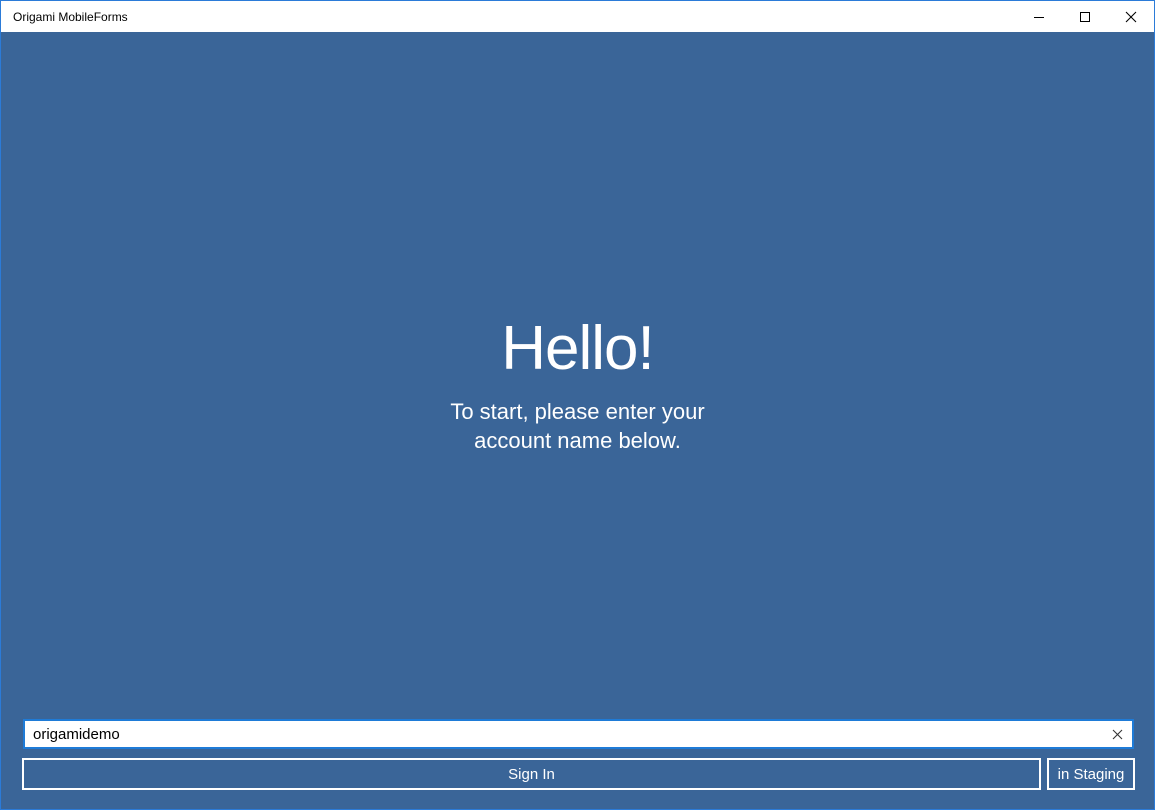 Image resolution: width=1155 pixels, height=810 pixels. Describe the element at coordinates (578, 348) in the screenshot. I see `hello-heading: Hello!` at that location.